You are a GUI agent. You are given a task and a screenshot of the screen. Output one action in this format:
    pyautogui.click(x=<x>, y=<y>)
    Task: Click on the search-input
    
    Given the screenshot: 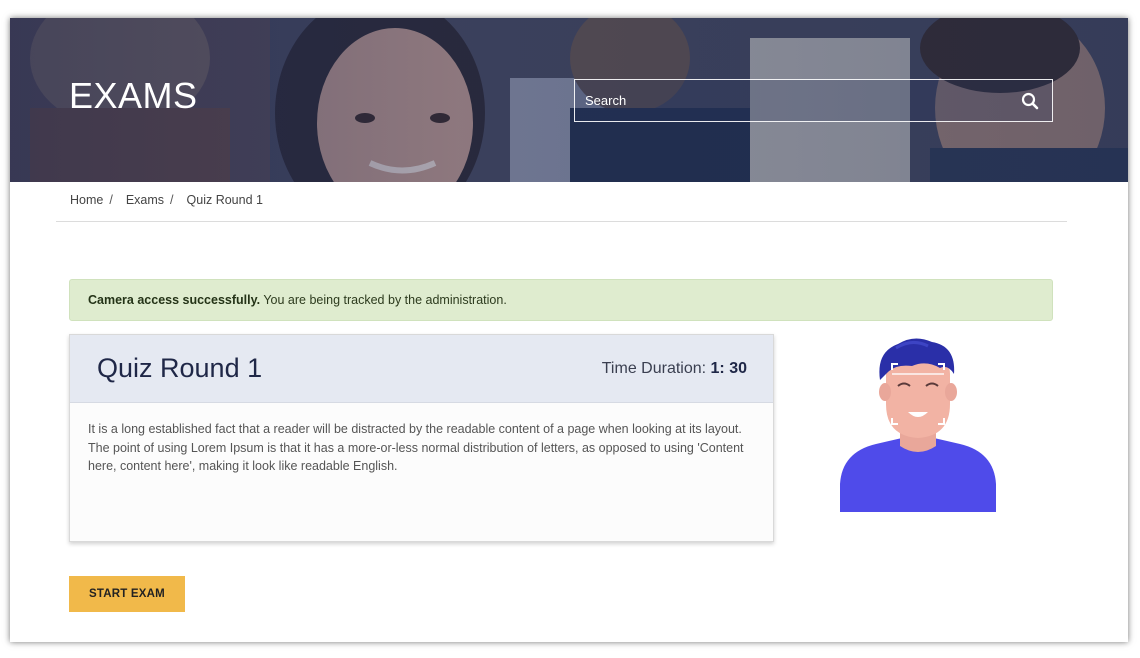 What is the action you would take?
    pyautogui.click(x=790, y=100)
    